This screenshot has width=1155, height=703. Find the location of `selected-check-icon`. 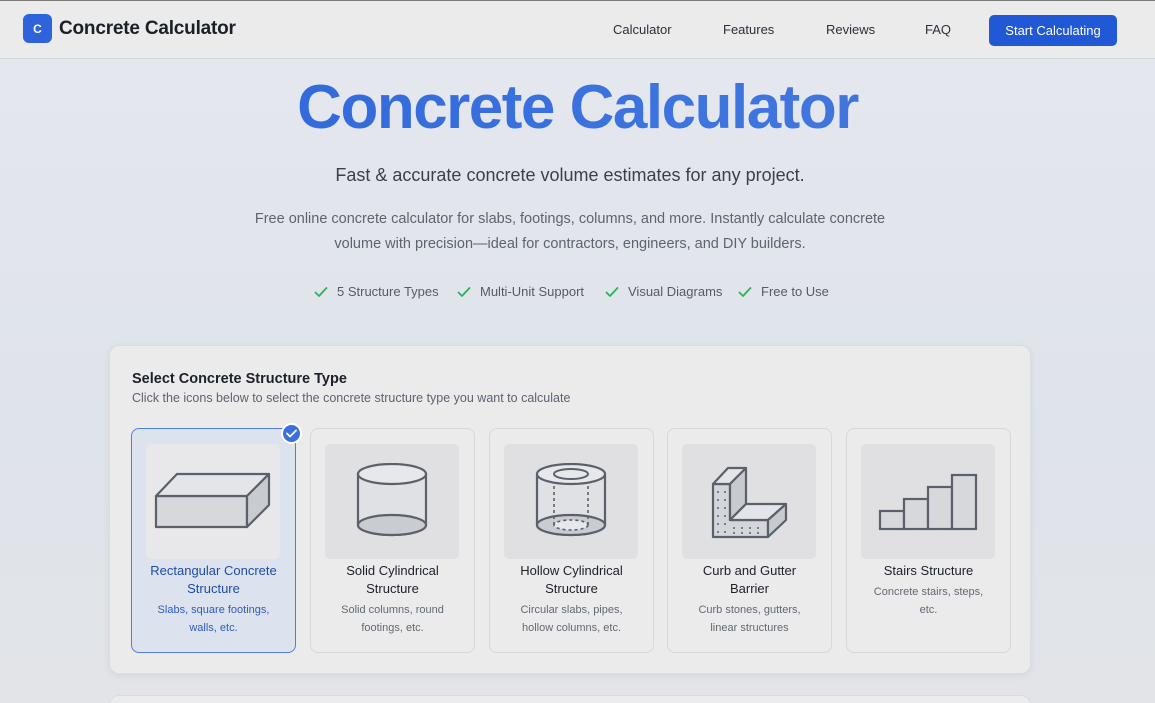

selected-check-icon is located at coordinates (291, 433).